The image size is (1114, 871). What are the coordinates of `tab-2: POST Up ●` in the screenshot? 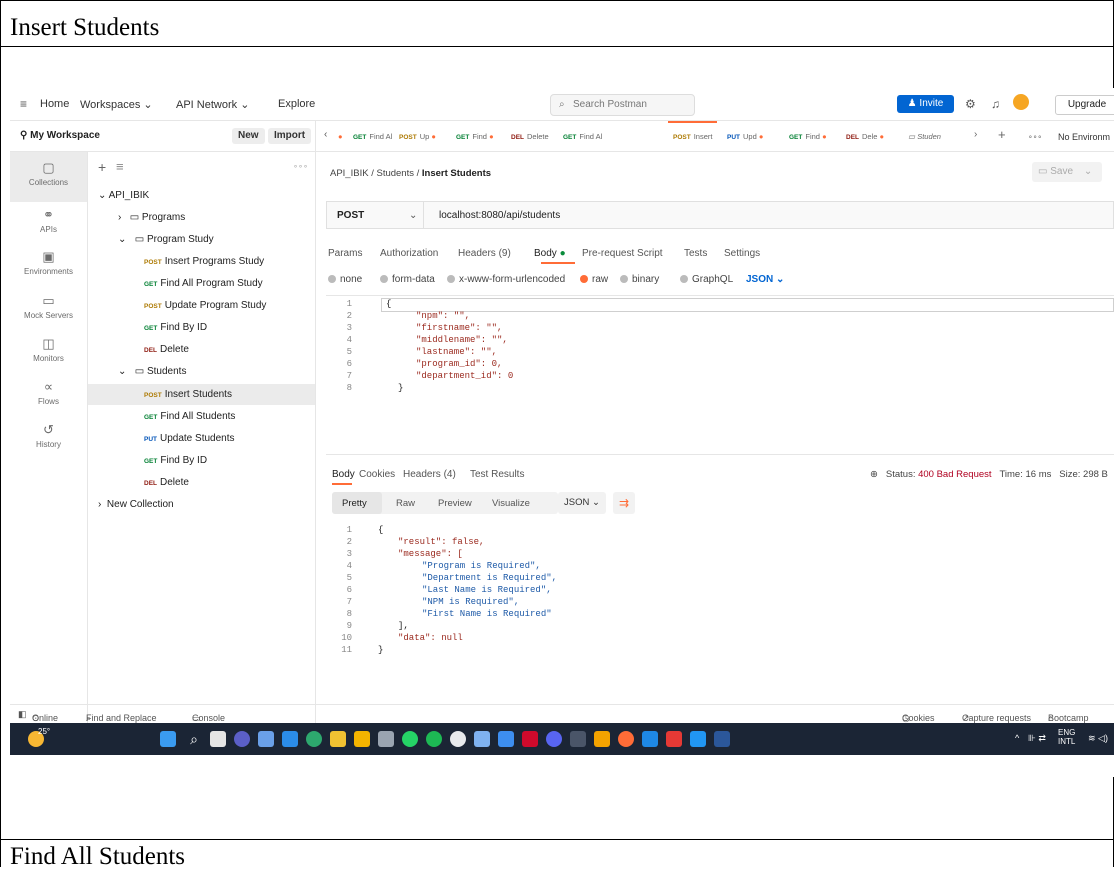 It's located at (417, 136).